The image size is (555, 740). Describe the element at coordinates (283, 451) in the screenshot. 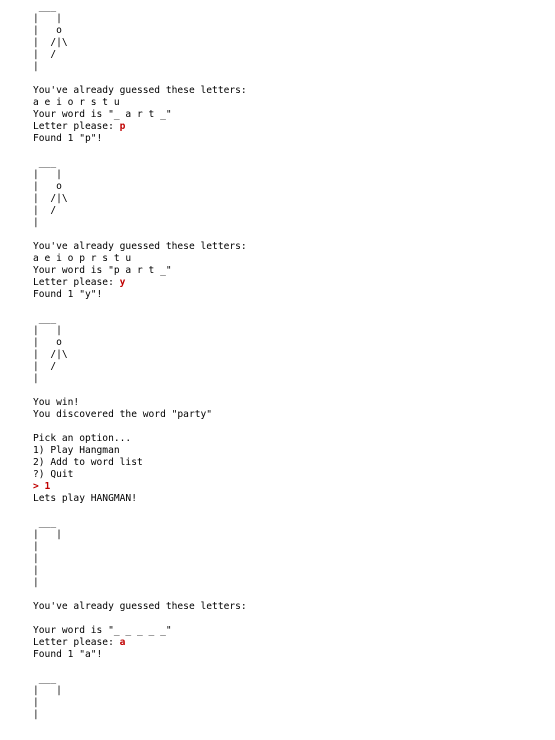

I see `terminal-line: 1) Play Hangman` at that location.